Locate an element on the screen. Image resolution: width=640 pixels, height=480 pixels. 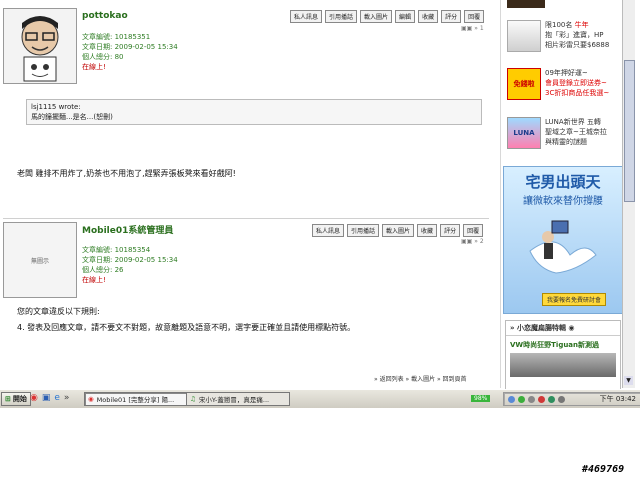
ad-line: 限100名 is located at coordinates (560, 25).